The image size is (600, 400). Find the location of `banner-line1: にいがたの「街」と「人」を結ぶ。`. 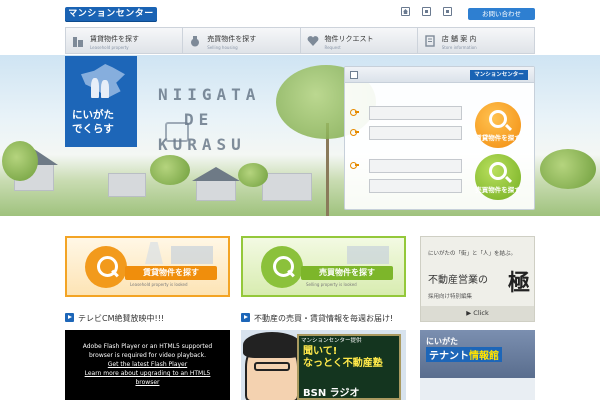

banner-line1: にいがたの「街」と「人」を結ぶ。 is located at coordinates (472, 254).